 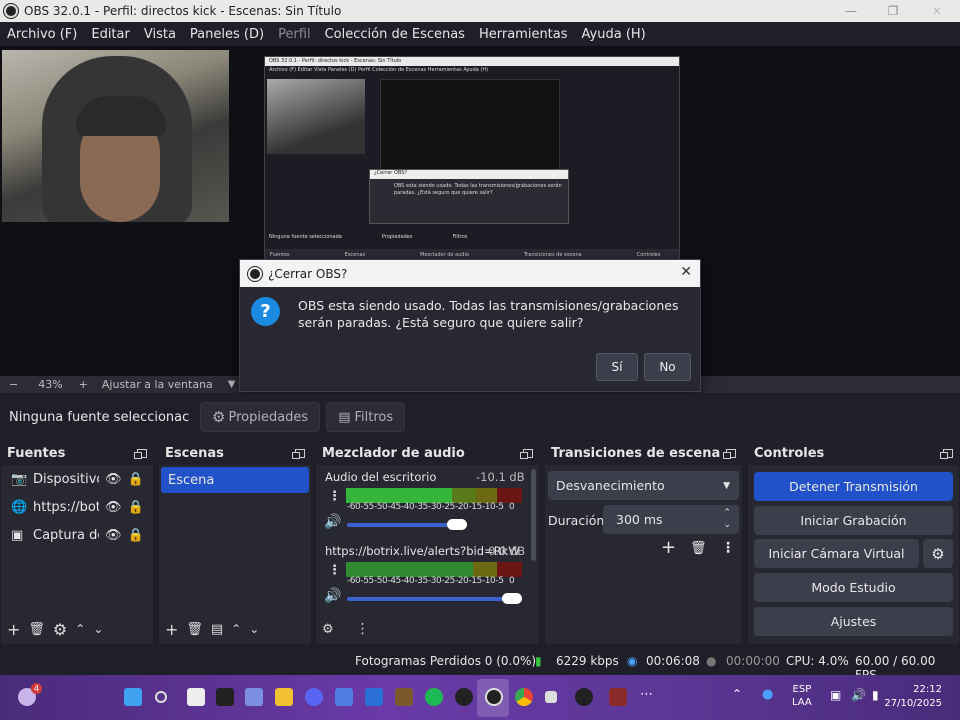 What do you see at coordinates (77, 535) in the screenshot?
I see `source-item: ▣ Captura de p 👁 🔒` at bounding box center [77, 535].